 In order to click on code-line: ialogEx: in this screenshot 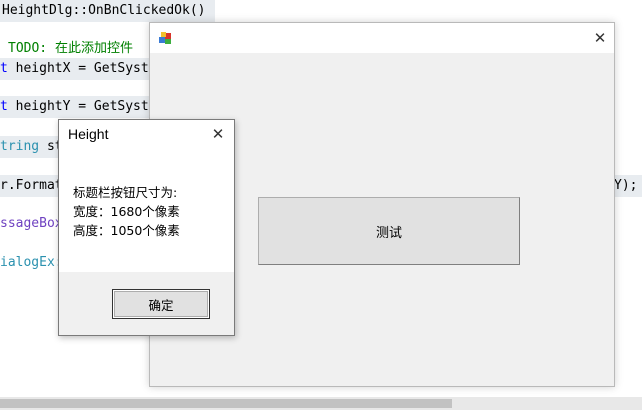, I will do `click(31, 263)`.